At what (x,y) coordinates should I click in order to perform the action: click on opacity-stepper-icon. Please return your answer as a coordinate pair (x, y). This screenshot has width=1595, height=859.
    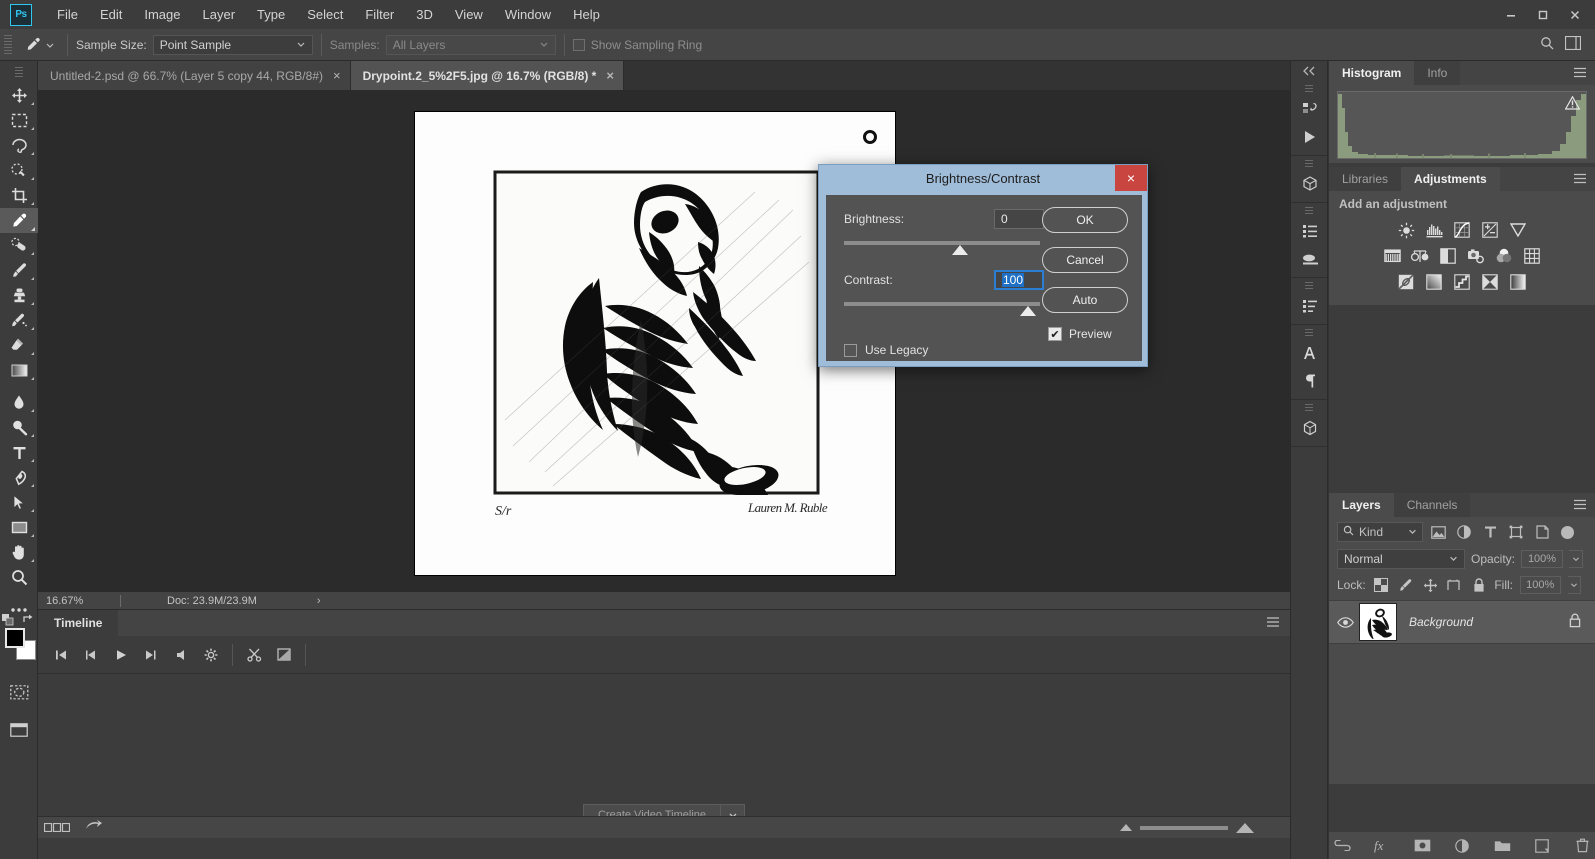
    Looking at the image, I should click on (1576, 559).